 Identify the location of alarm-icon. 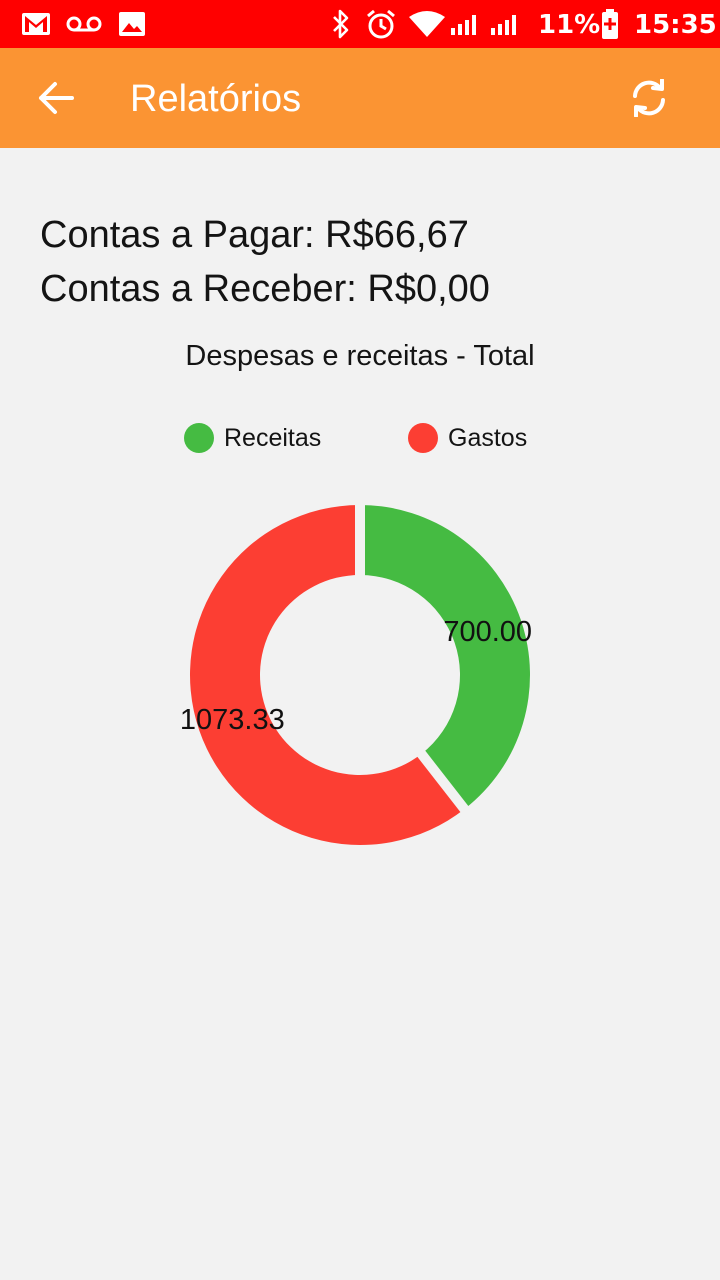
(381, 24).